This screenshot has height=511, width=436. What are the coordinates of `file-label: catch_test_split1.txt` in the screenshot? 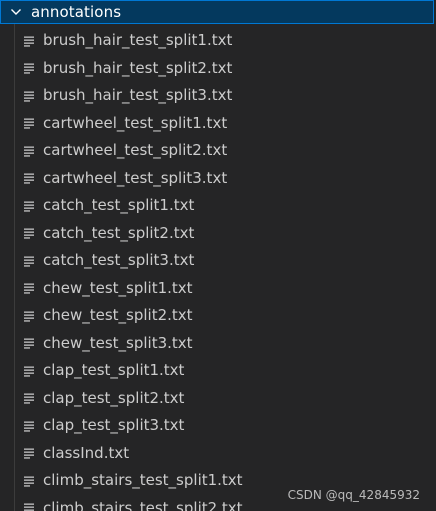 It's located at (119, 205).